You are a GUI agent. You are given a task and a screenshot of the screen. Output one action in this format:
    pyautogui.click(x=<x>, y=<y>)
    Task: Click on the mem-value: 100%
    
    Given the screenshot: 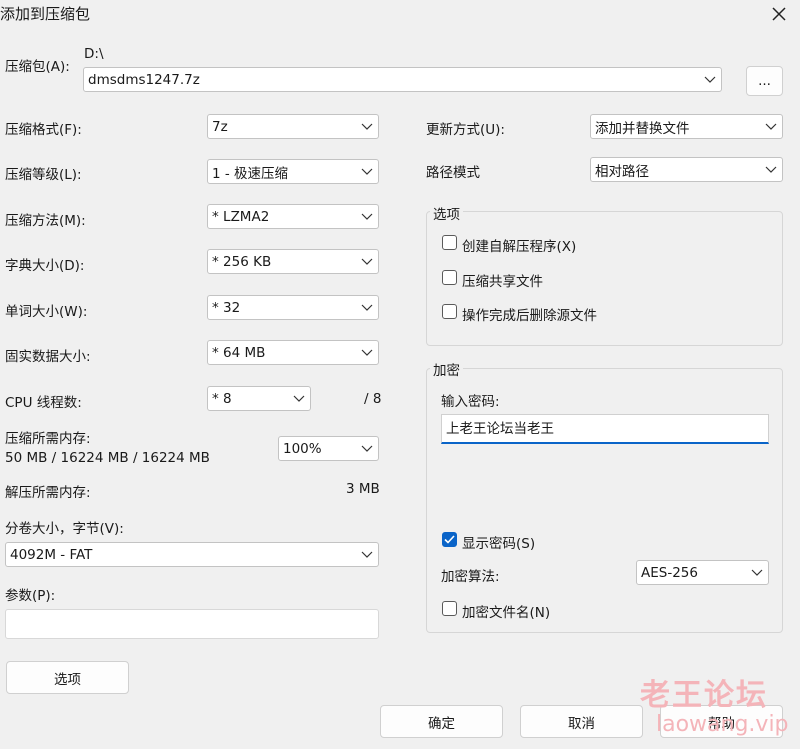 What is the action you would take?
    pyautogui.click(x=302, y=448)
    